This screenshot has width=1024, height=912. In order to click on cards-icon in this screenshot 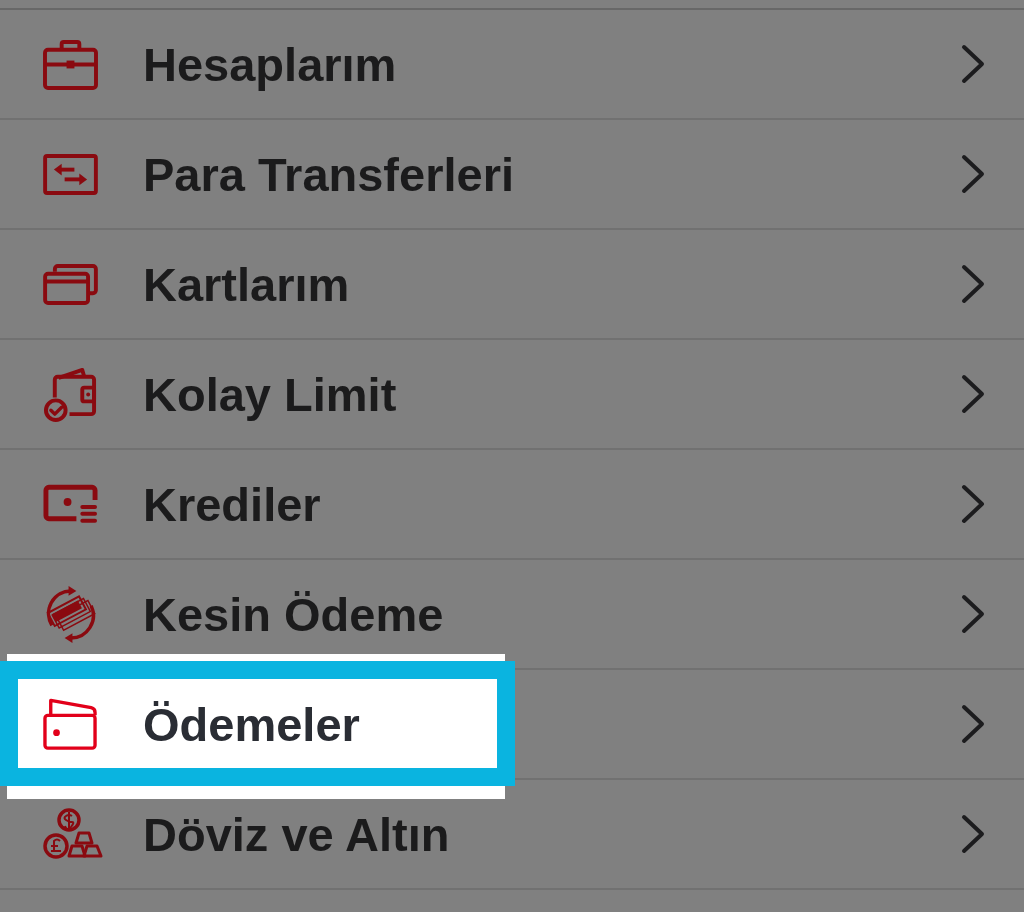, I will do `click(70, 284)`.